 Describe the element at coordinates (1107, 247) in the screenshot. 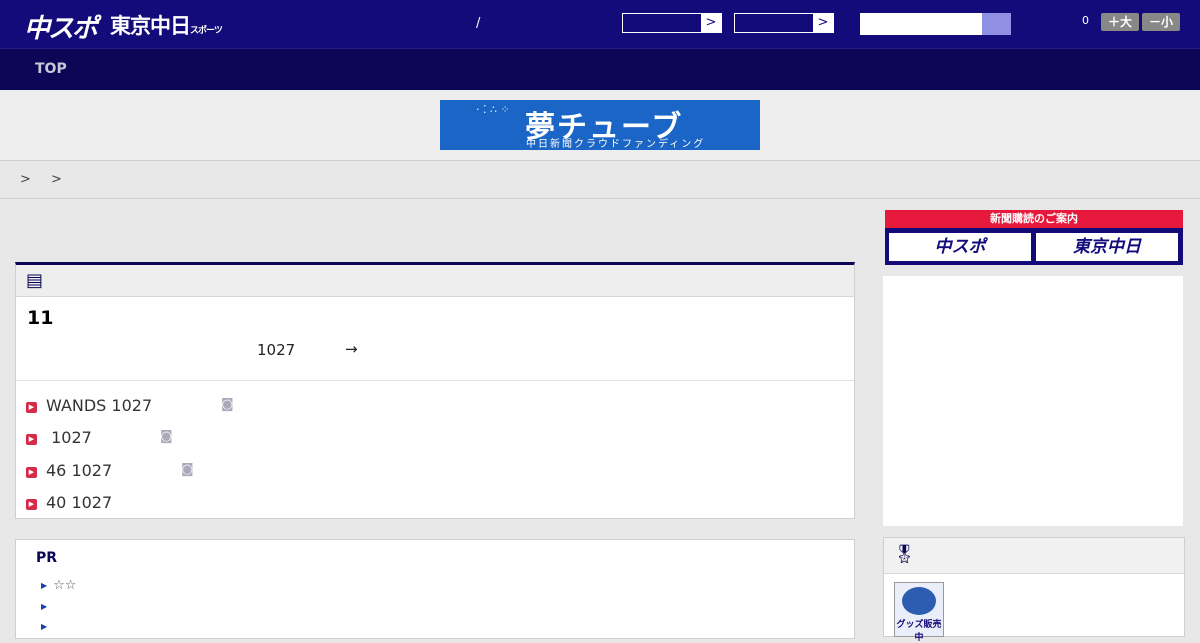

I see `subscribe-tokyo-chunichi-button: 東京中日` at that location.